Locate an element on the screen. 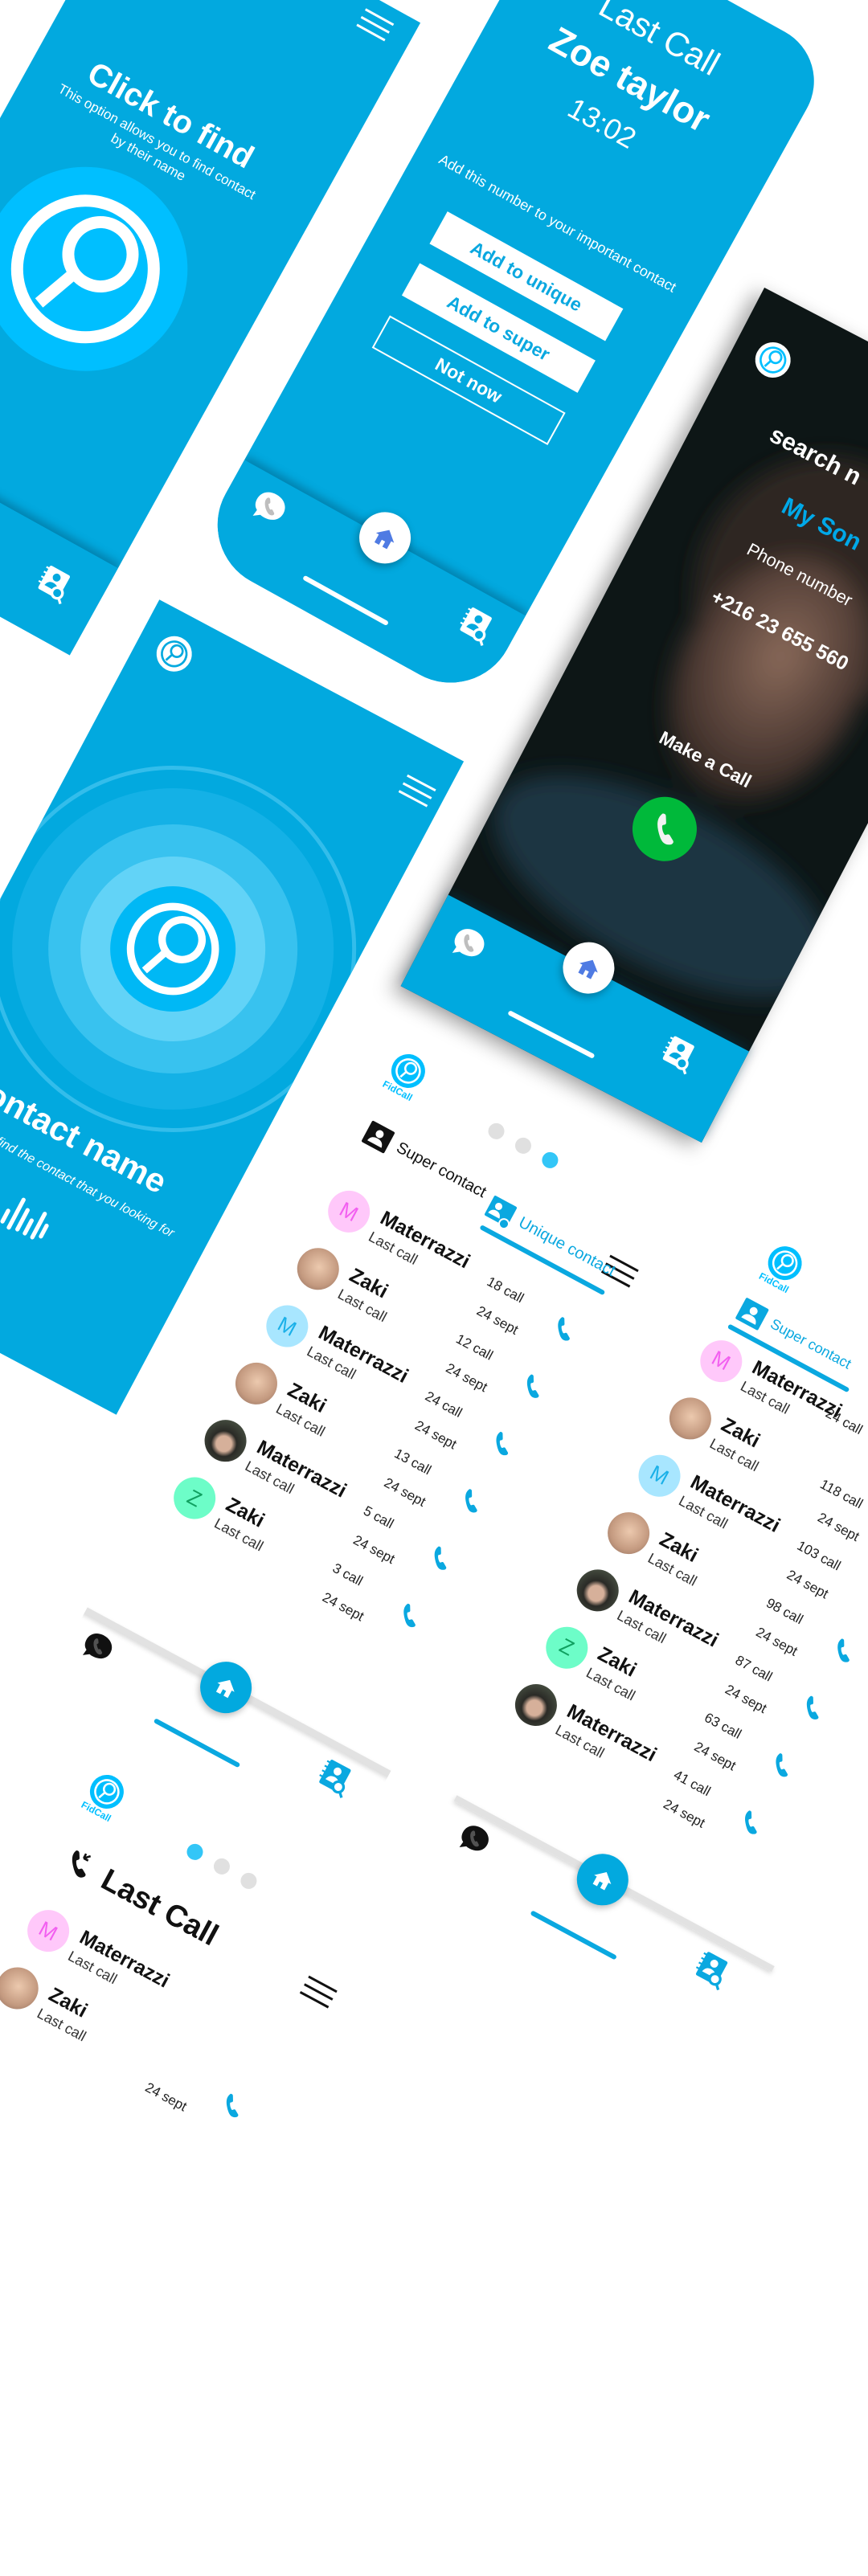 This screenshot has height=2576, width=868. chat-call-icon is located at coordinates (97, 1647).